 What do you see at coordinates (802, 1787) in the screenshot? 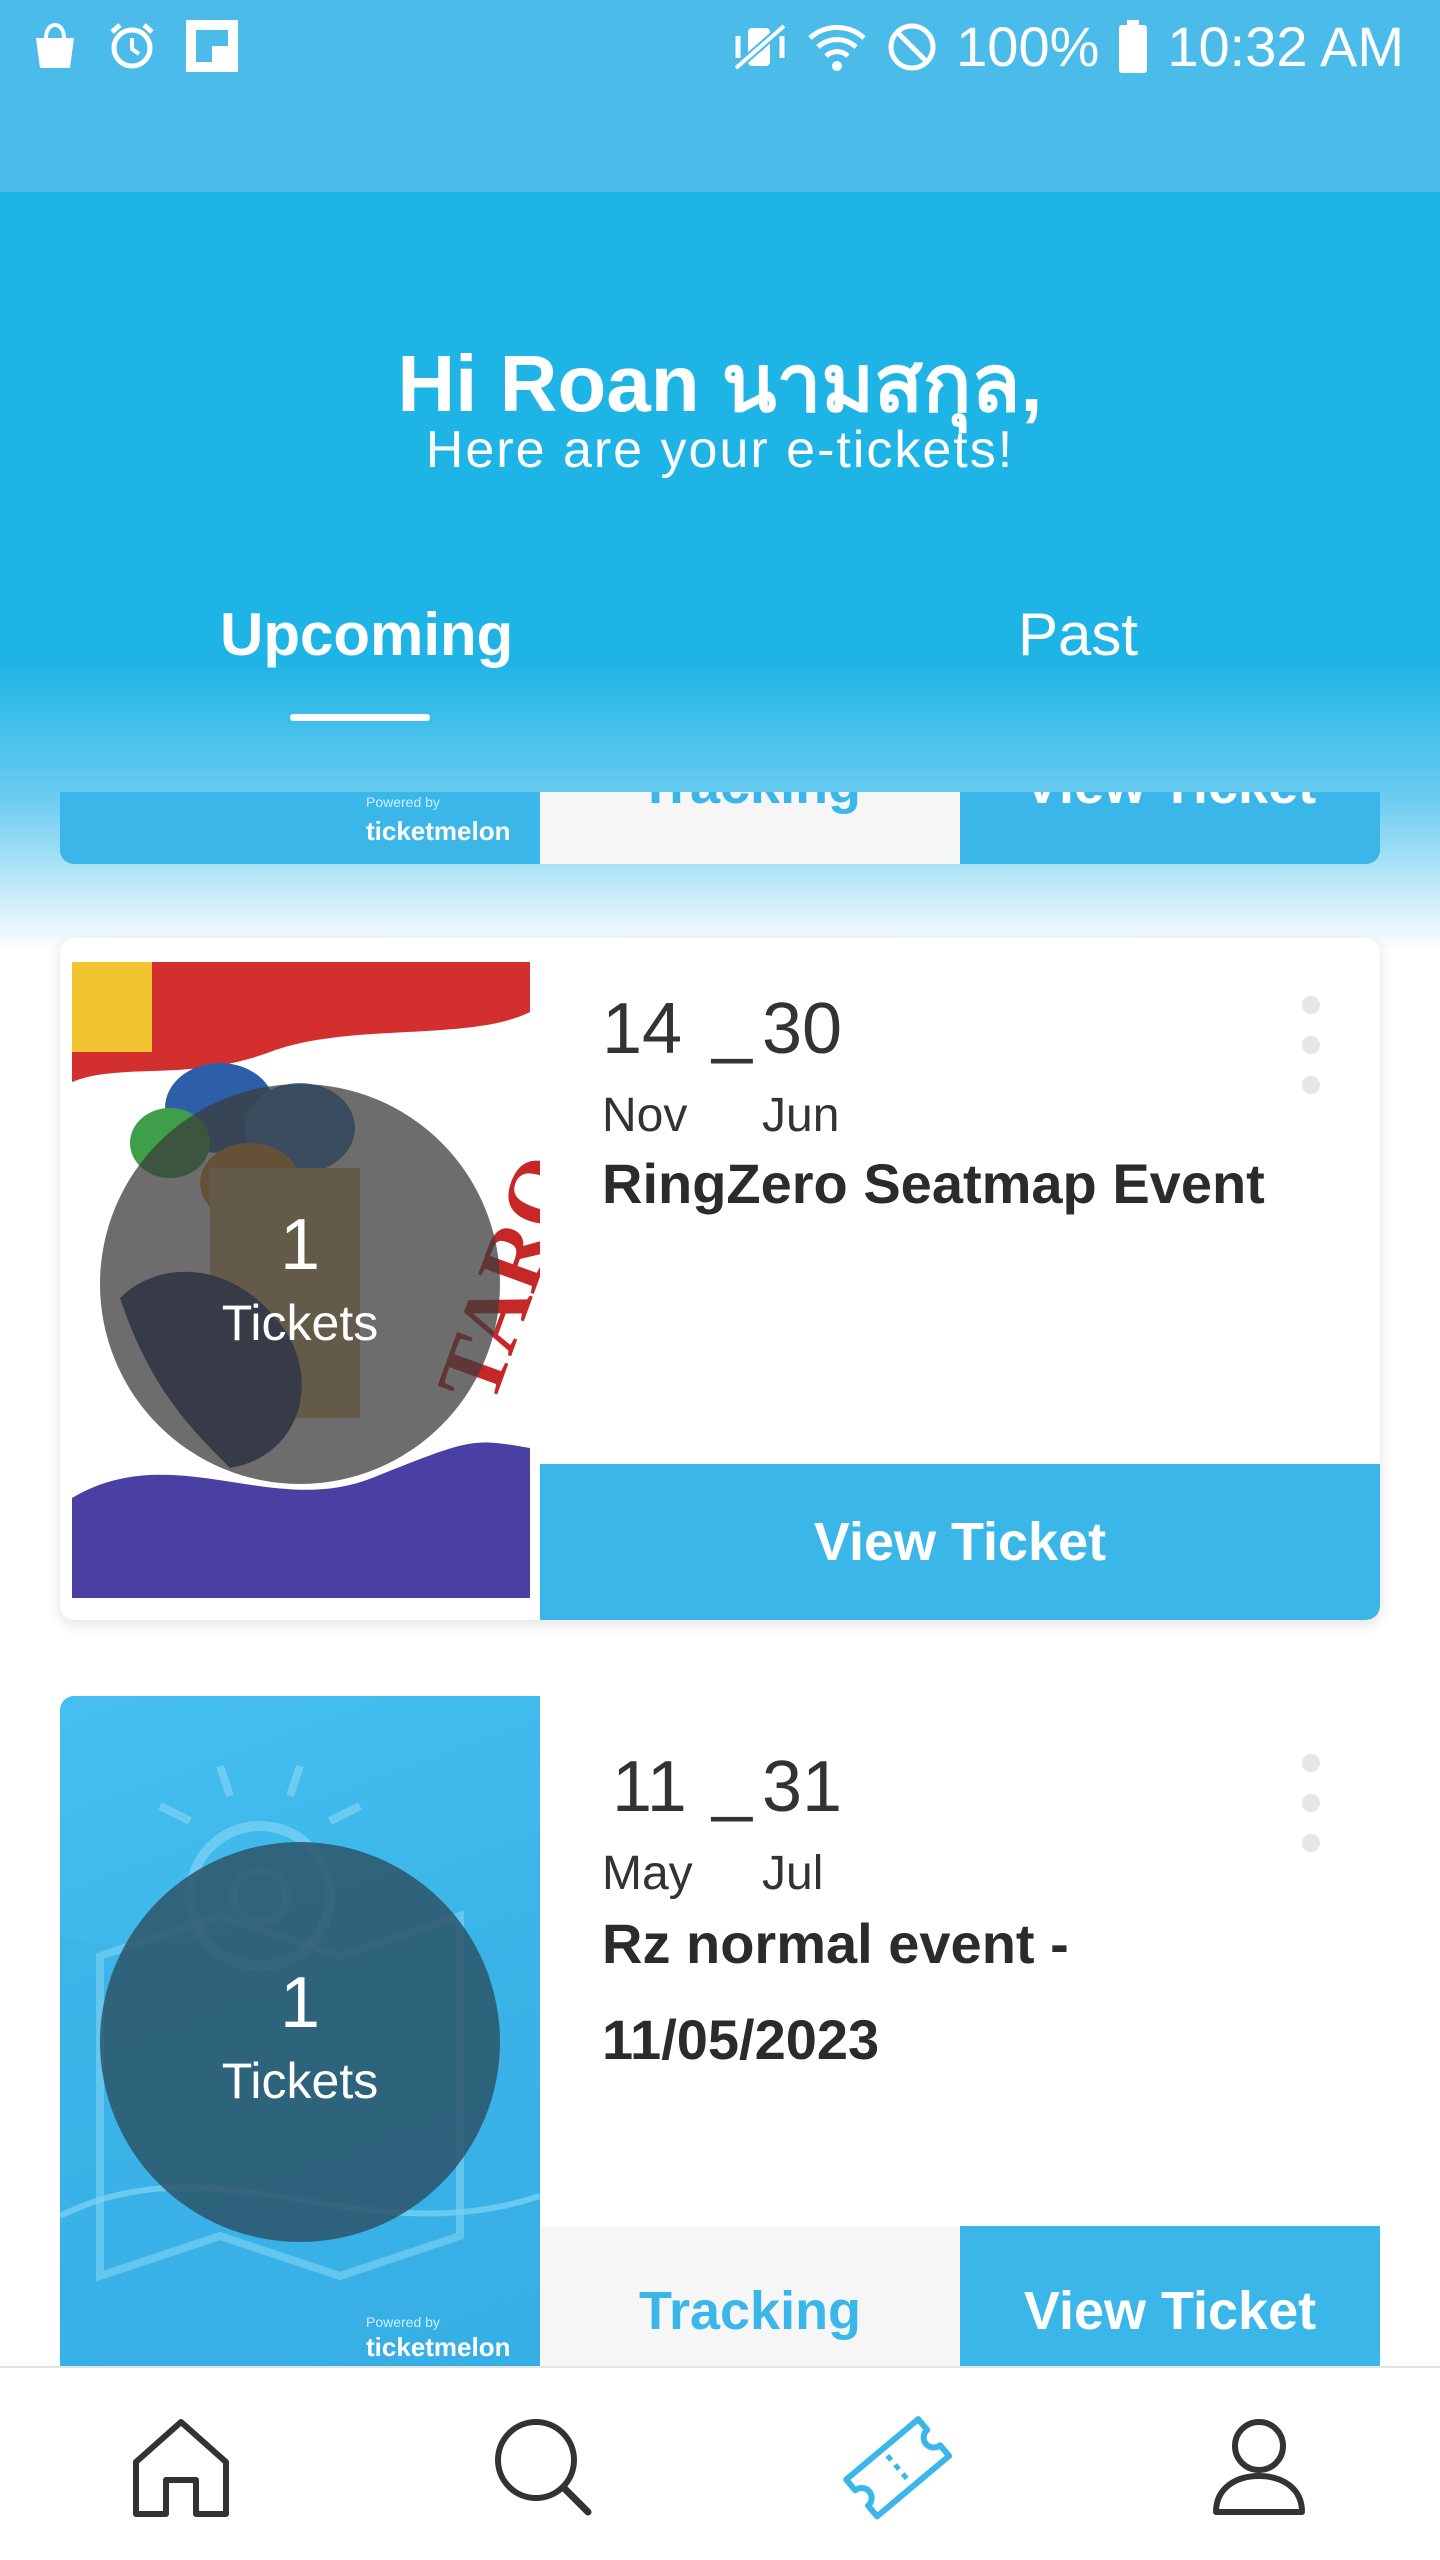
I see `end-day: 31` at bounding box center [802, 1787].